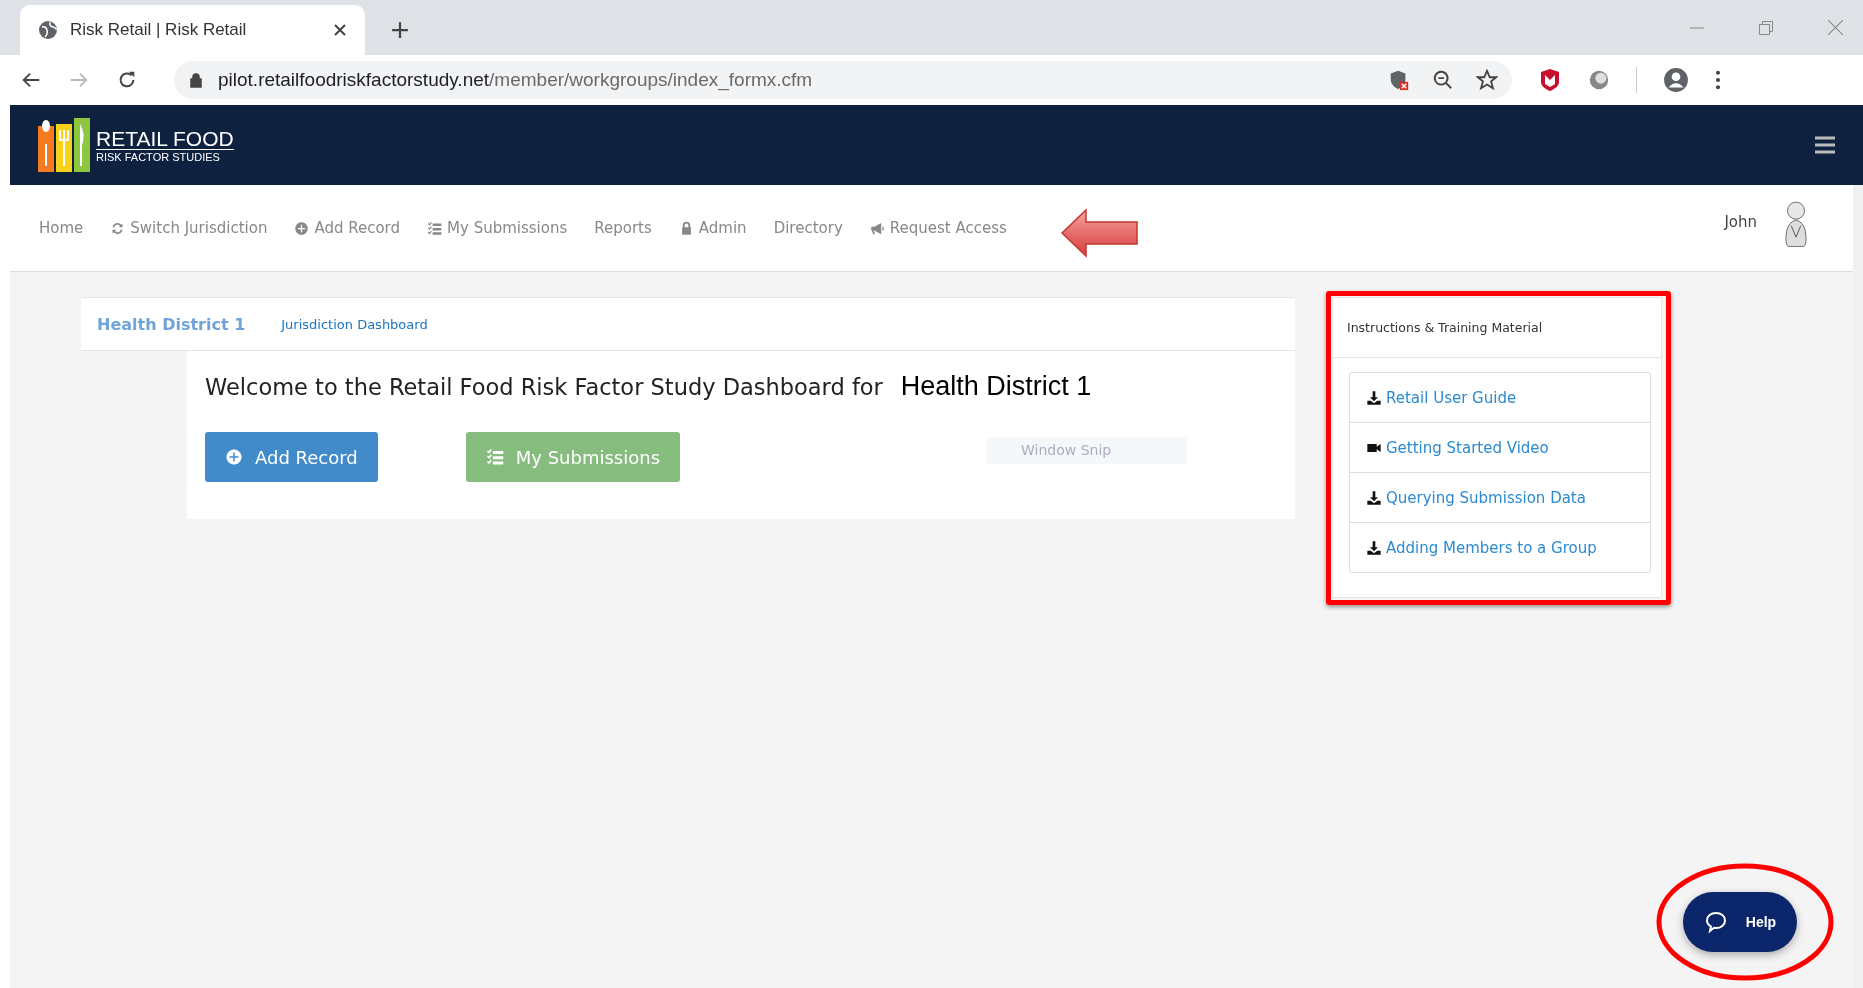 The width and height of the screenshot is (1863, 988). What do you see at coordinates (996, 386) in the screenshot?
I see `district-name: Health District 1` at bounding box center [996, 386].